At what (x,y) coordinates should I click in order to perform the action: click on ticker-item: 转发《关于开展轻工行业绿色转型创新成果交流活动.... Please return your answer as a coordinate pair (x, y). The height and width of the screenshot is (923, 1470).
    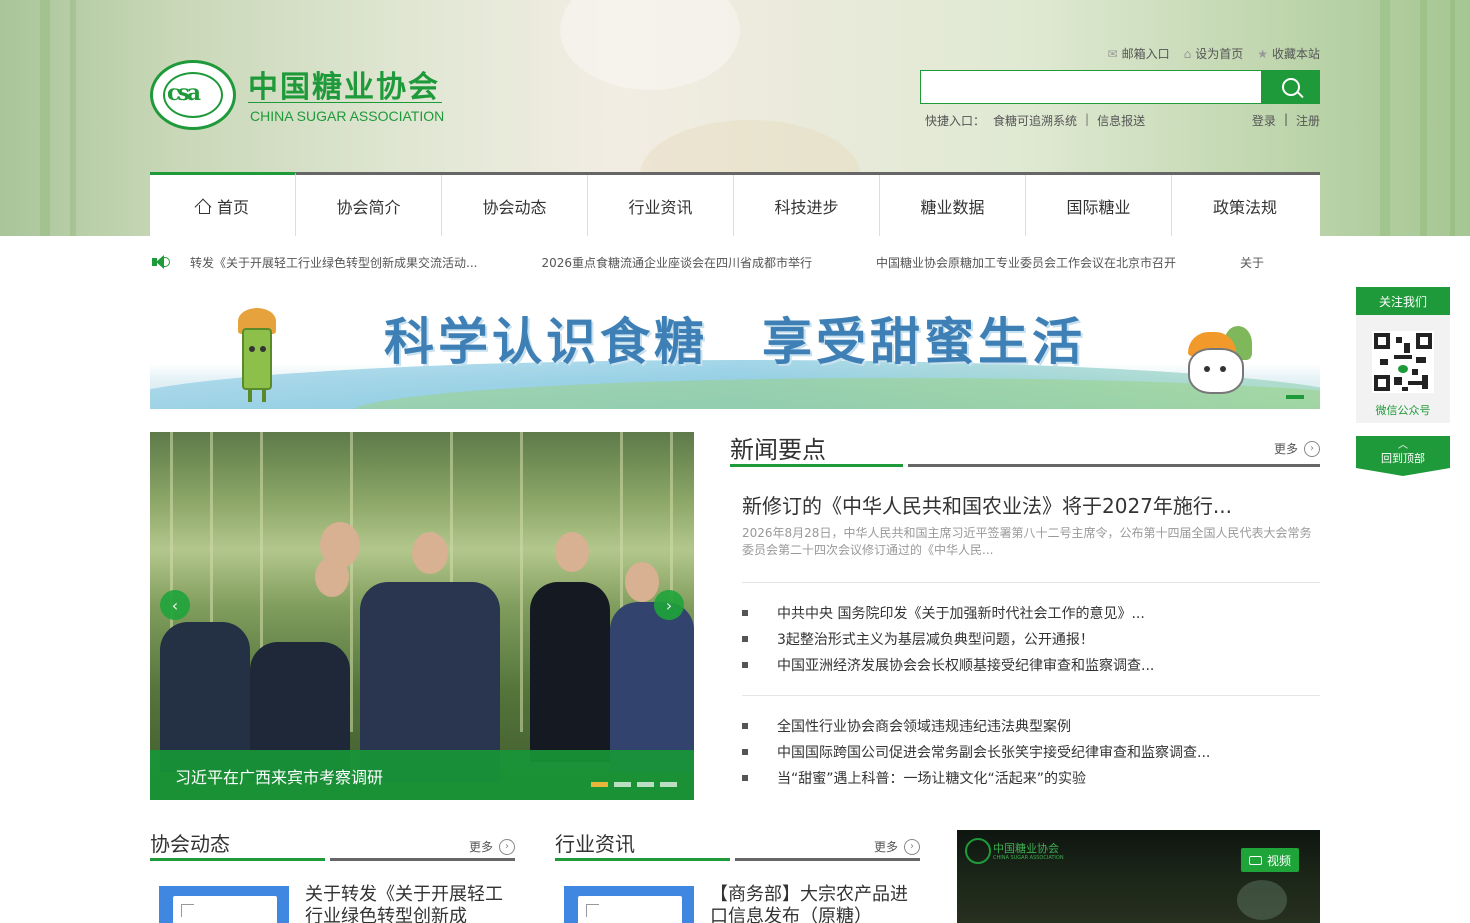
    Looking at the image, I should click on (333, 262).